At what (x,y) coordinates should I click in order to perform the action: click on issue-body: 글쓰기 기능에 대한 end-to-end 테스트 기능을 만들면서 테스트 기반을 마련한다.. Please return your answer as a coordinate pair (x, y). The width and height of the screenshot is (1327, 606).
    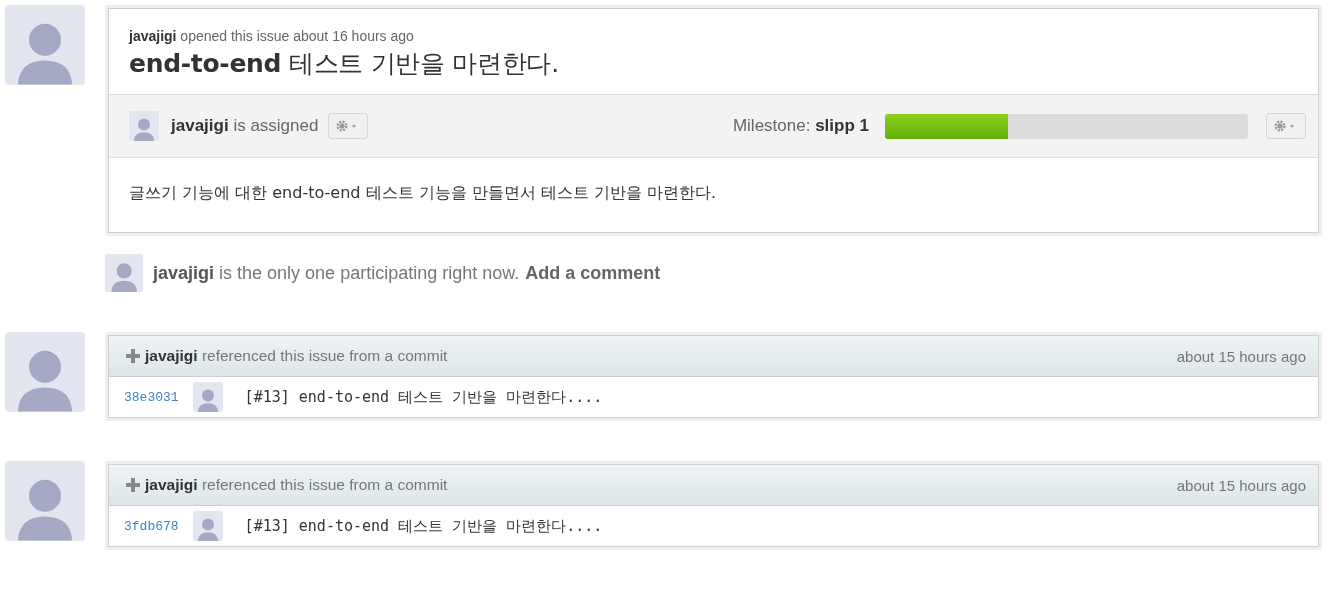
    Looking at the image, I should click on (423, 193).